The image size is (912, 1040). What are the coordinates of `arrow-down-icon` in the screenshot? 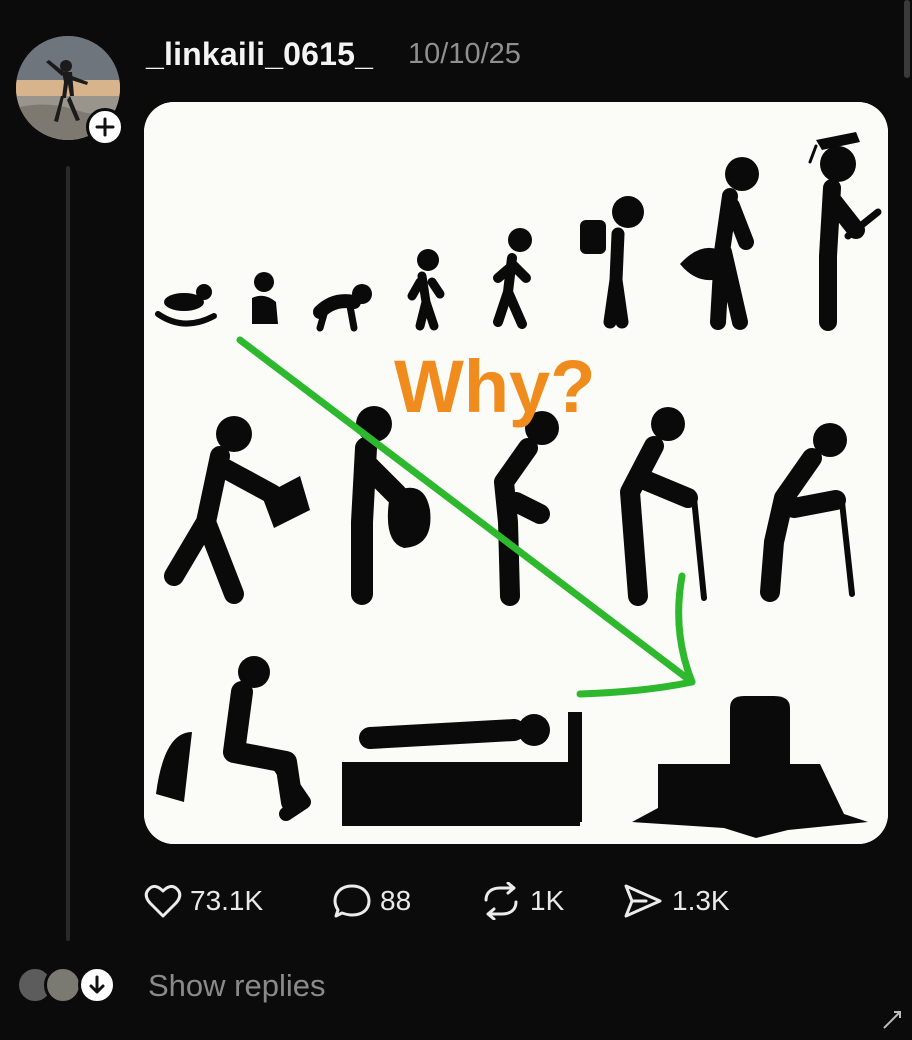 It's located at (97, 984).